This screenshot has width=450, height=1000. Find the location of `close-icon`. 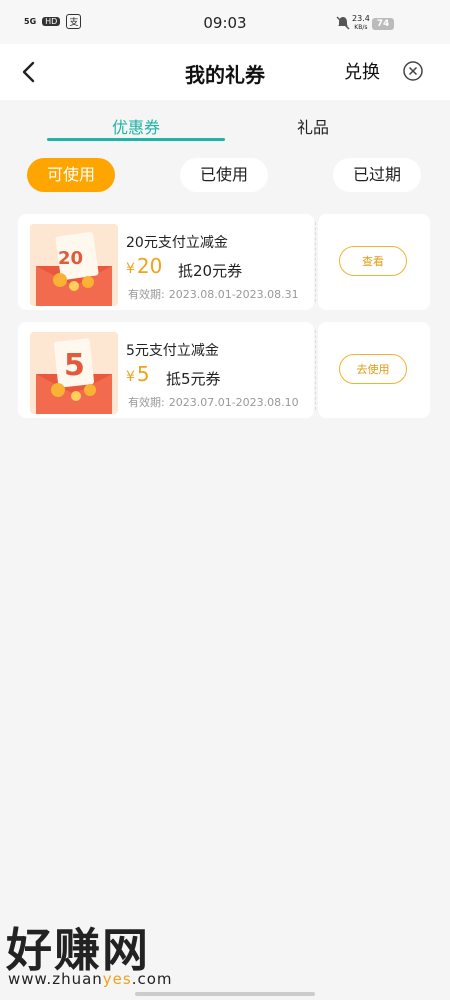

close-icon is located at coordinates (413, 71).